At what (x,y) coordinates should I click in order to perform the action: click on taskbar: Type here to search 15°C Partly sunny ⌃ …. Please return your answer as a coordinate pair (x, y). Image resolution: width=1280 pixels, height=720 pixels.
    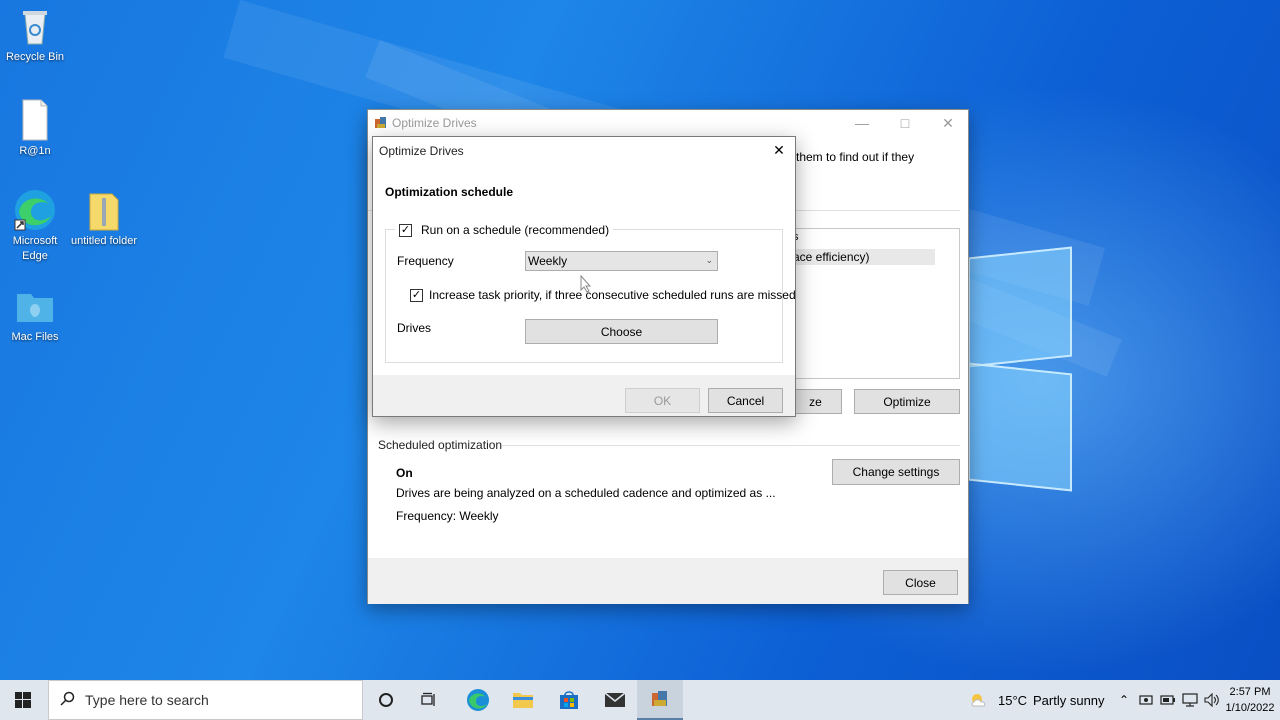
    Looking at the image, I should click on (640, 700).